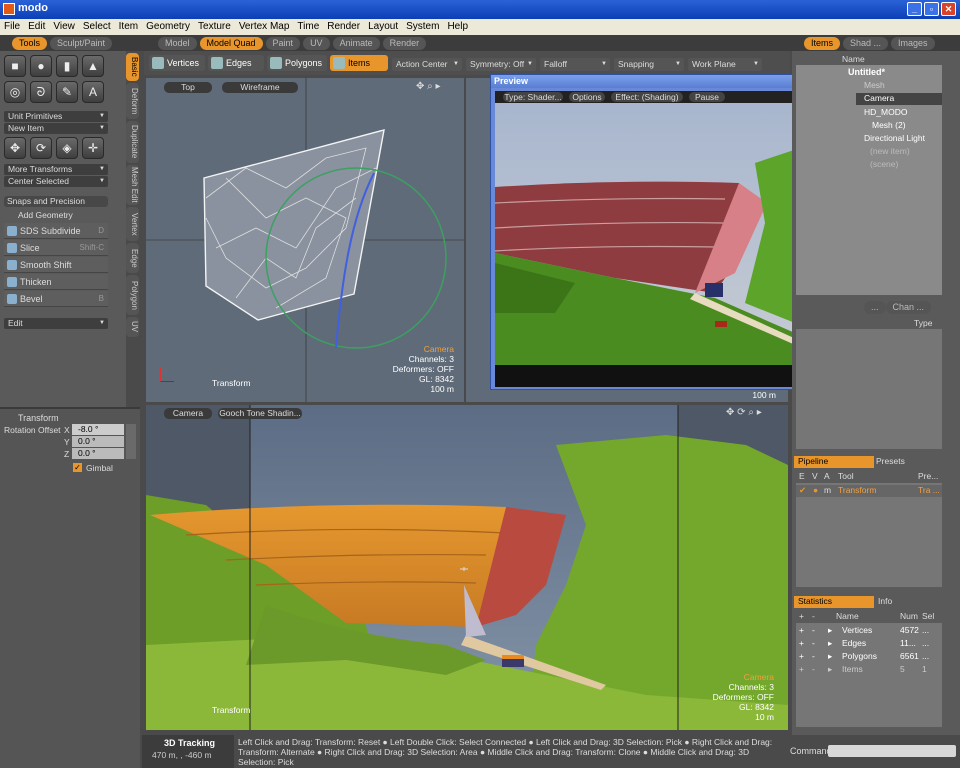 This screenshot has height=768, width=960. What do you see at coordinates (649, 64) in the screenshot?
I see `snapping-dropdown: Snapping` at bounding box center [649, 64].